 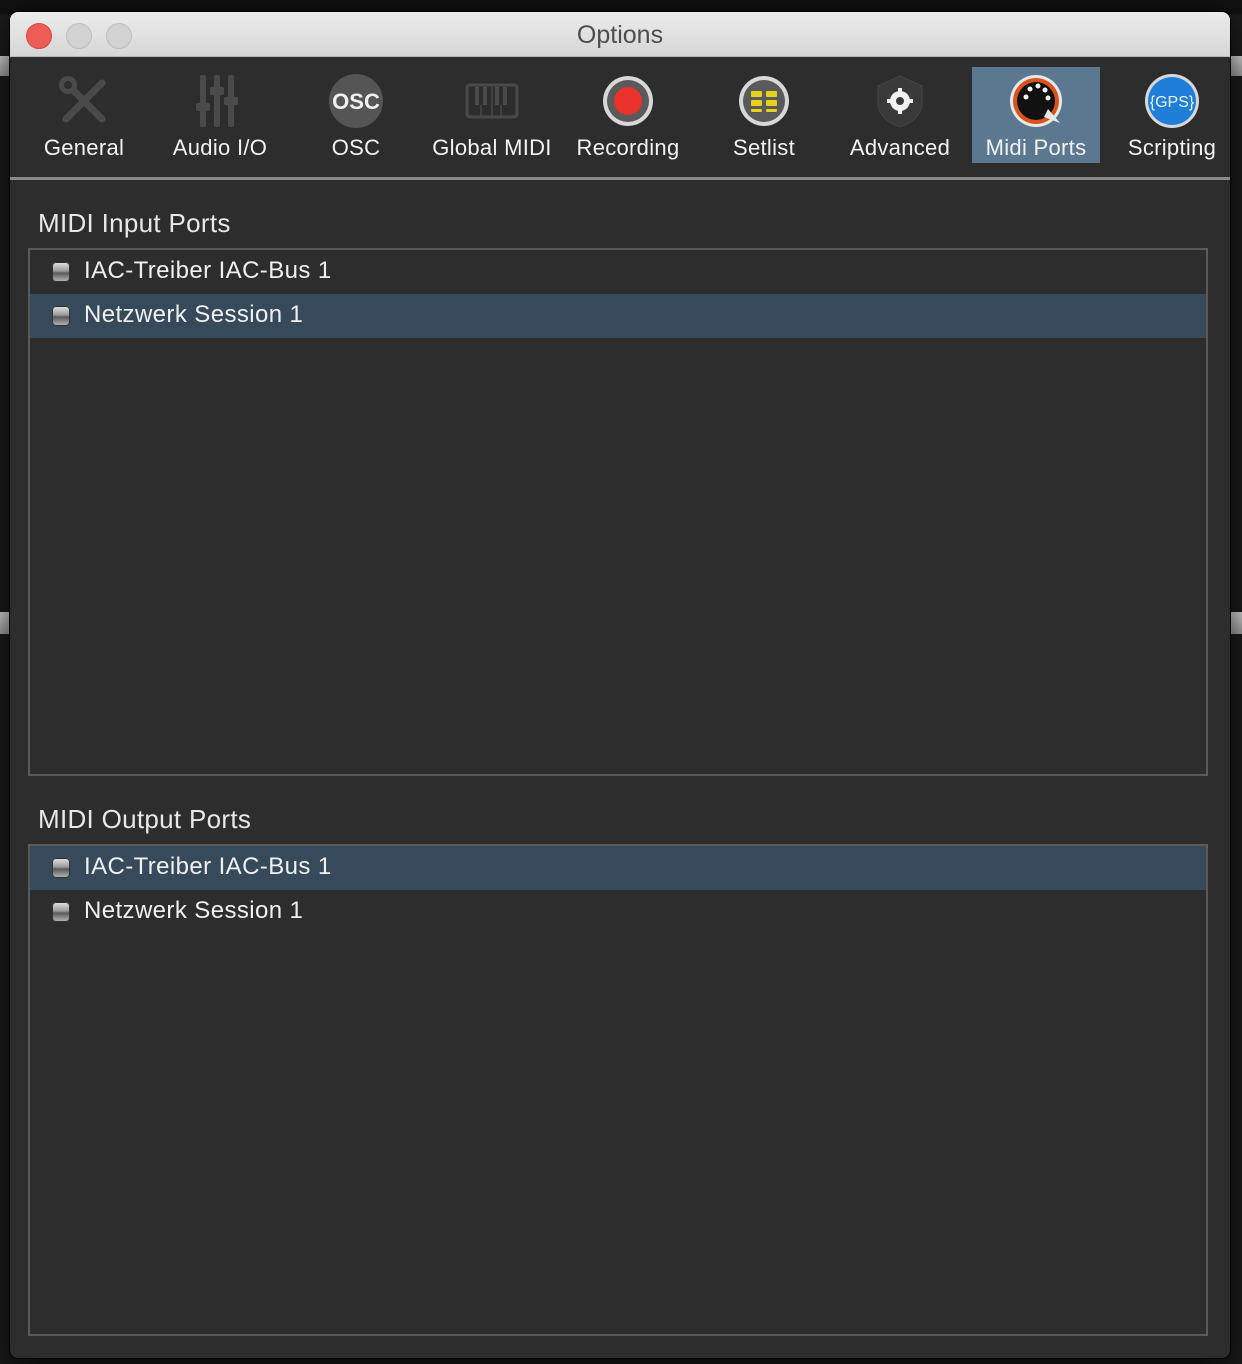 I want to click on setlist-icon, so click(x=764, y=101).